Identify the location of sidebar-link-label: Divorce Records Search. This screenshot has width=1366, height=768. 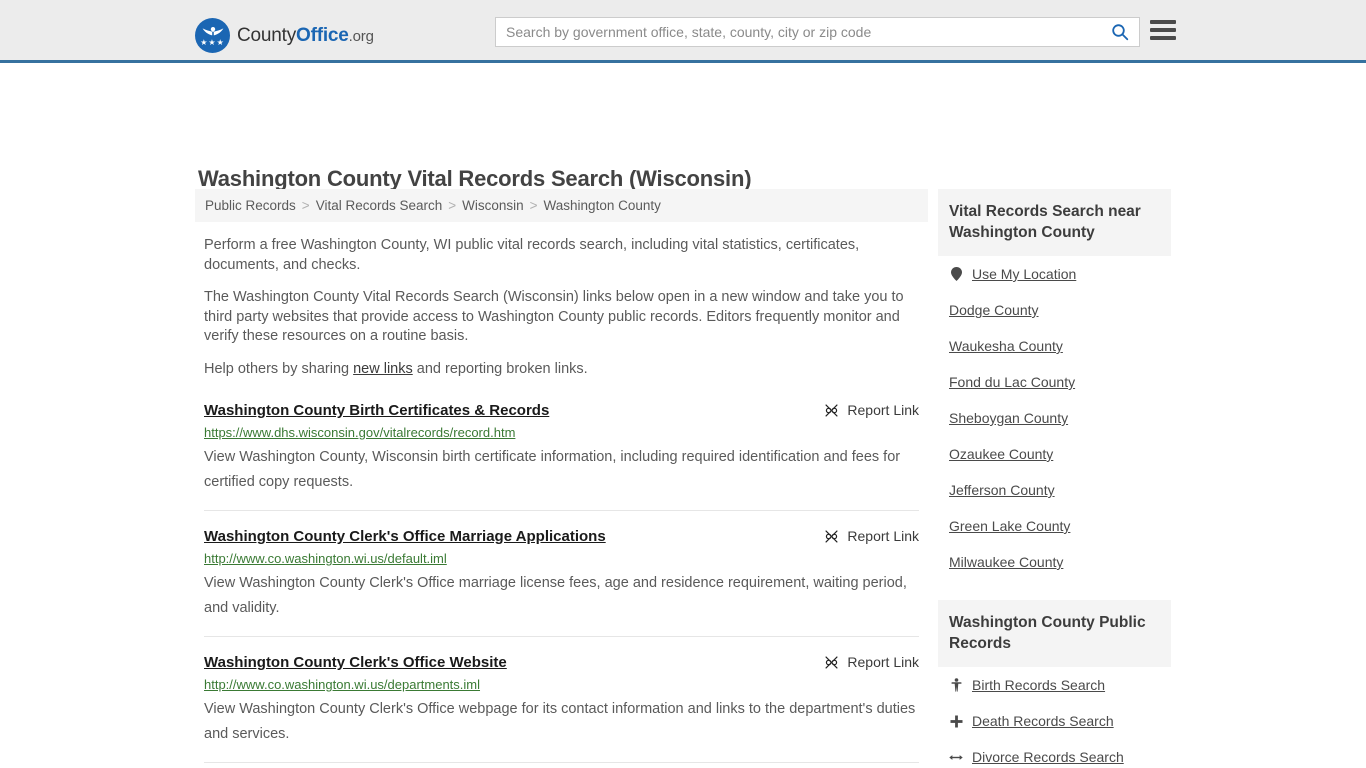
(1048, 757).